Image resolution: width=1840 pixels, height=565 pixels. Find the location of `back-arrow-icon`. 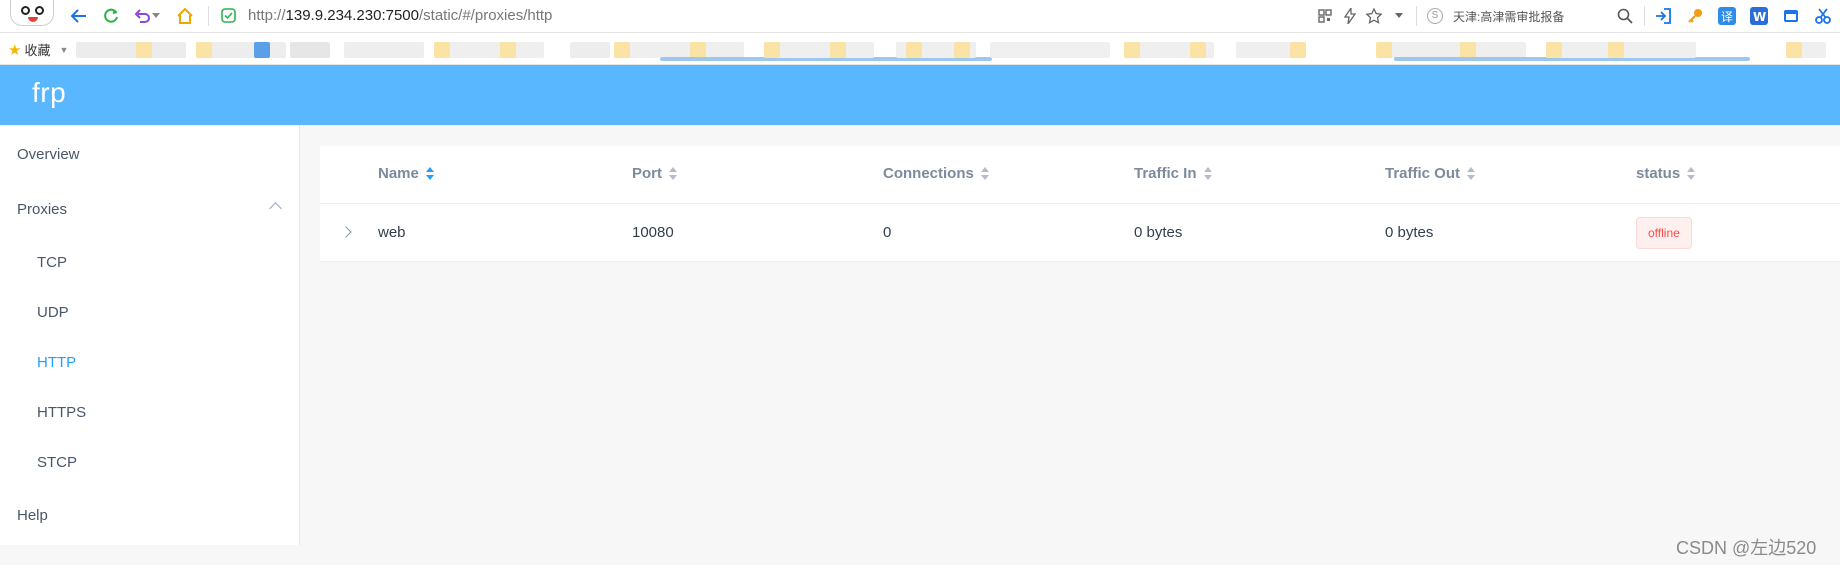

back-arrow-icon is located at coordinates (79, 16).